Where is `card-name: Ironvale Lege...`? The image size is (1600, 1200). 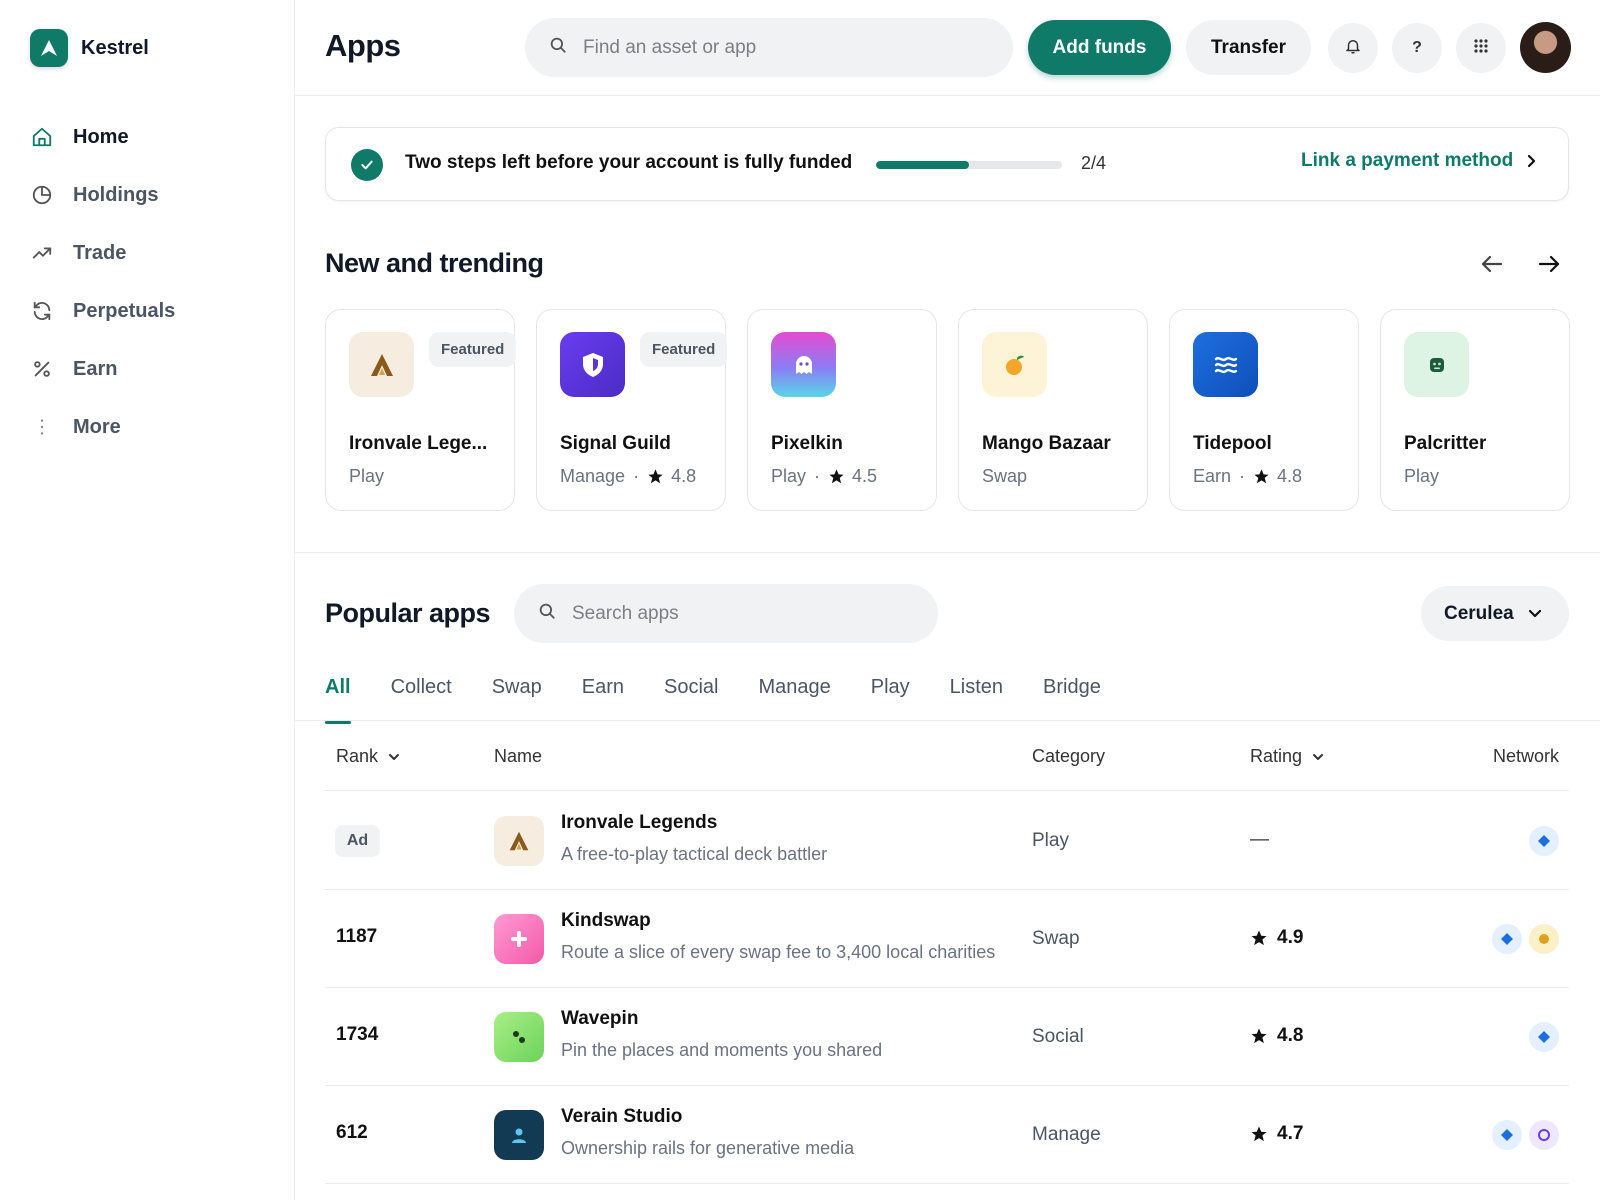 card-name: Ironvale Lege... is located at coordinates (418, 443).